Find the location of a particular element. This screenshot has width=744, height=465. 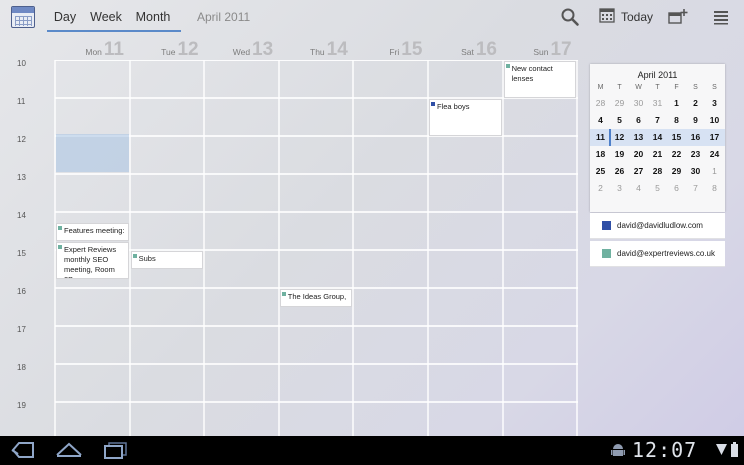

day-number: 12 is located at coordinates (188, 49).